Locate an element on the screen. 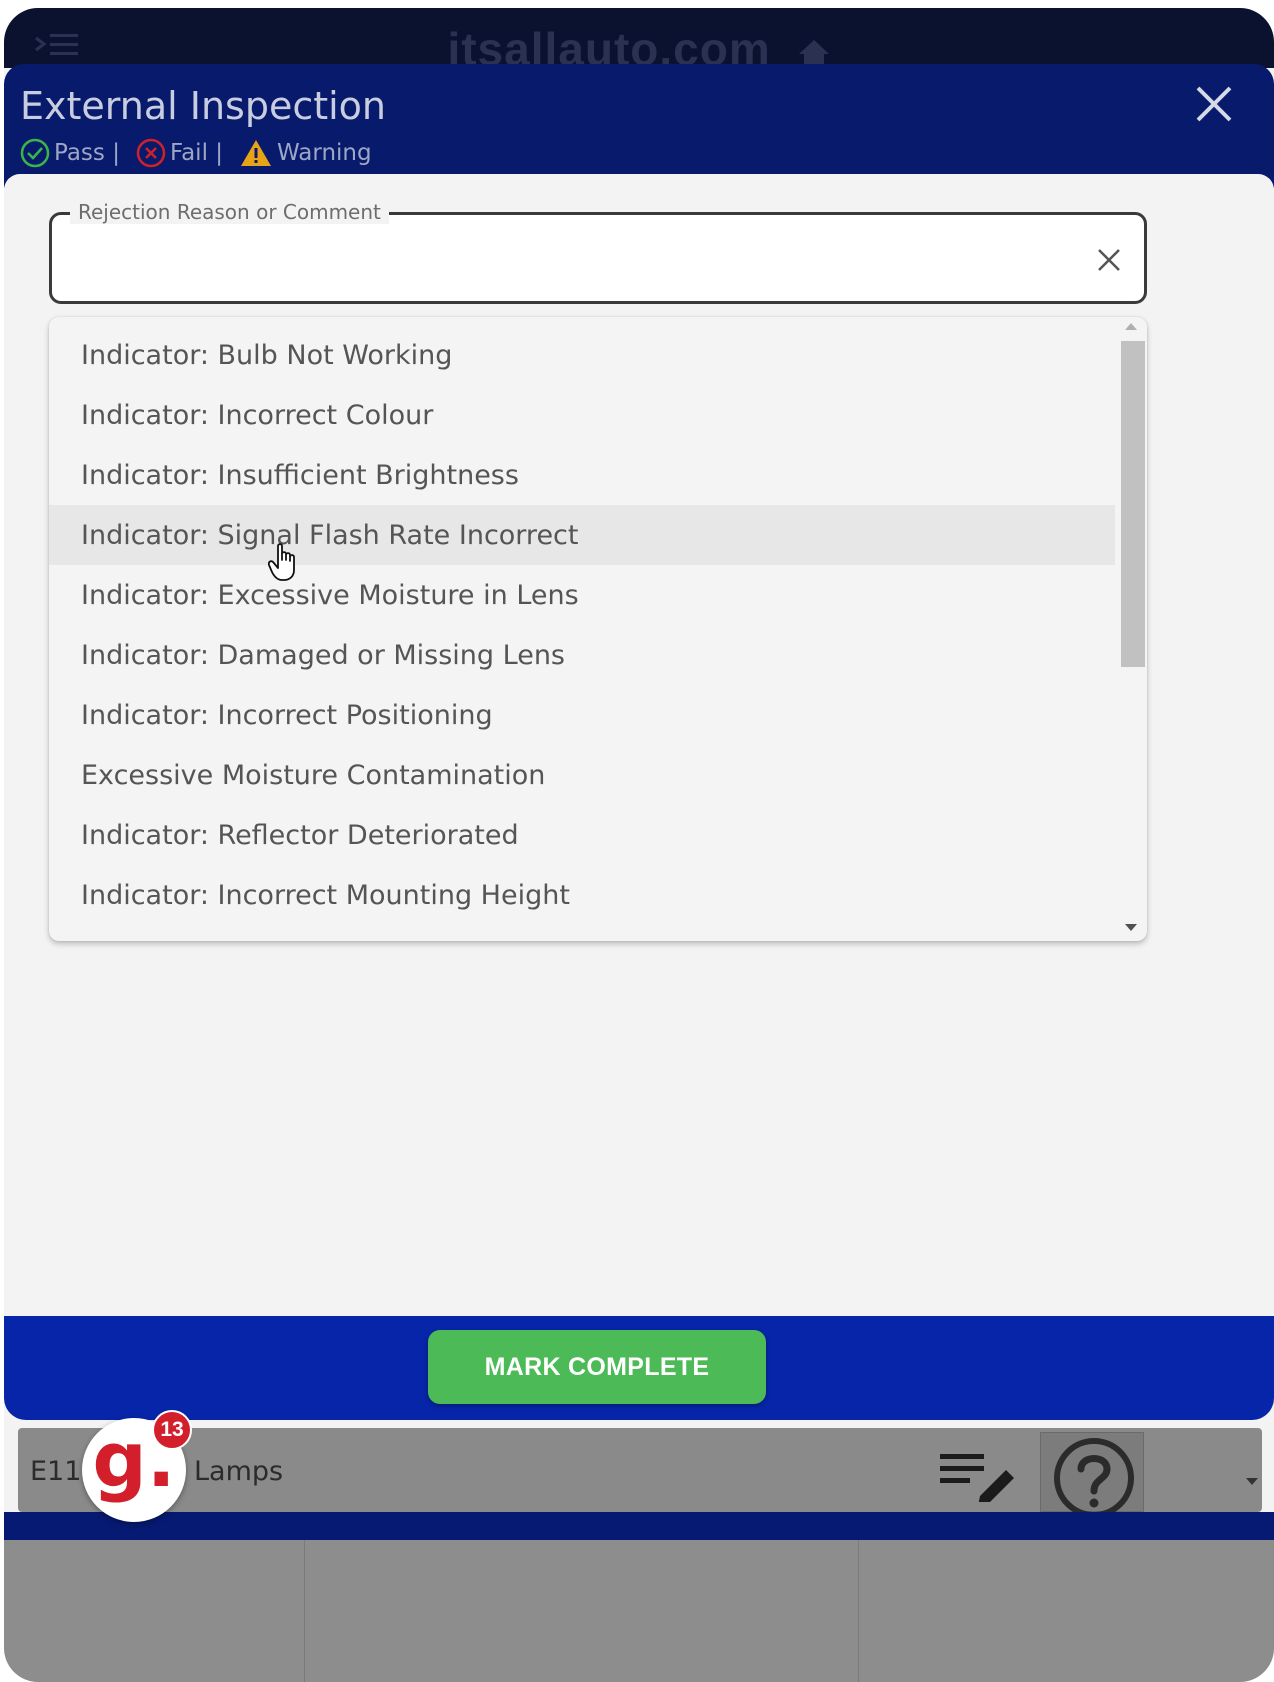 This screenshot has width=1274, height=1682. chevron-down-icon is located at coordinates (1252, 1481).